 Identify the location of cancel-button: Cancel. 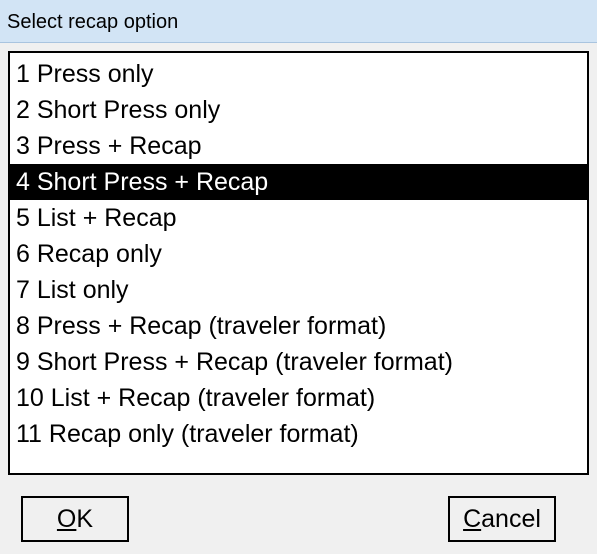
(502, 519).